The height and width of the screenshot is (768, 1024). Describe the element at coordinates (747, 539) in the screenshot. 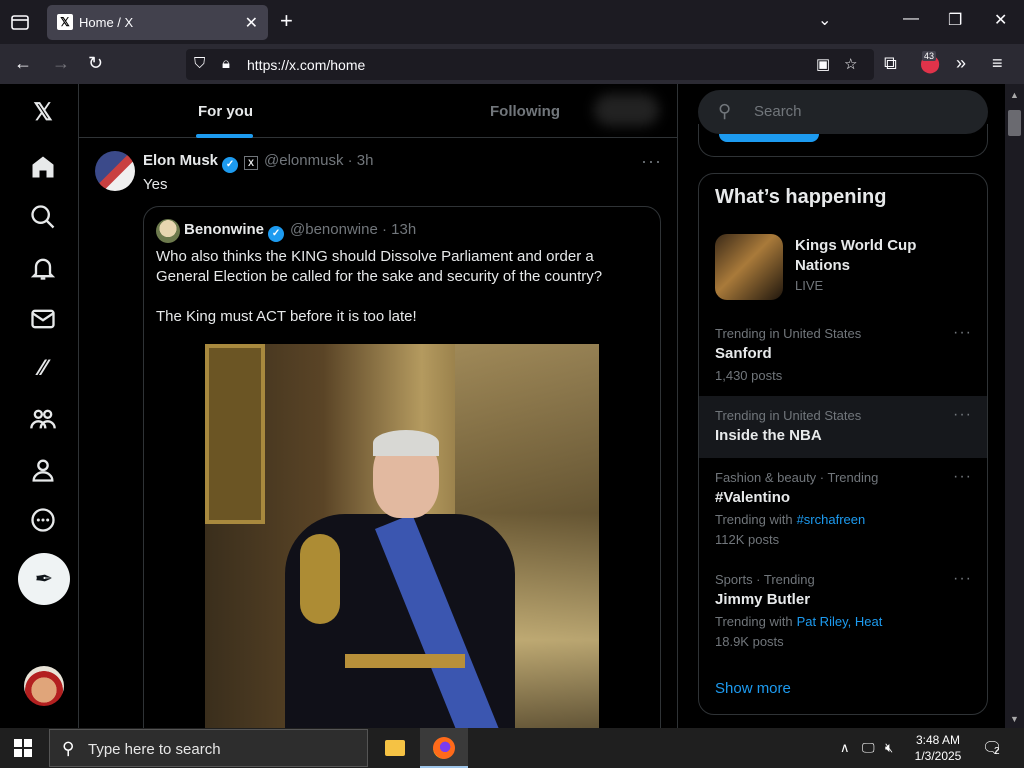

I see `trend-count: 112K posts` at that location.